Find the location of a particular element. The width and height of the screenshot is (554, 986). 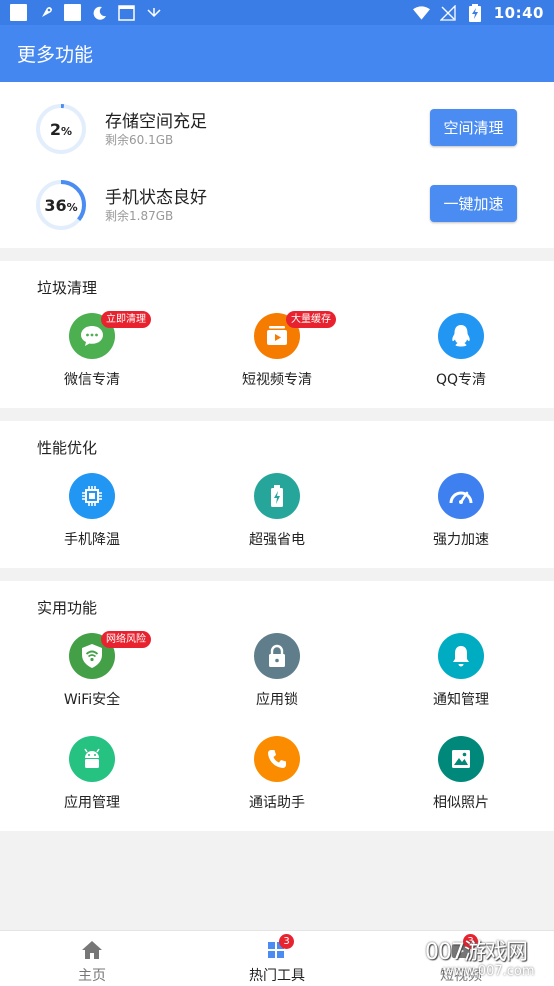

memory-status-title: 手机状态良好 is located at coordinates (156, 198).